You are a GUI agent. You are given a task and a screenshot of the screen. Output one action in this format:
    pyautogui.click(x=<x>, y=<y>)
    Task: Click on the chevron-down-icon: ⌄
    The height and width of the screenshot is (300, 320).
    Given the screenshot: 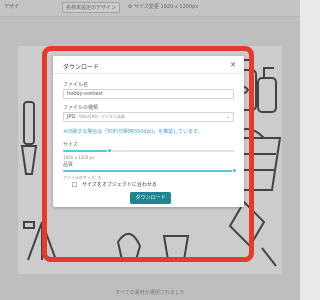 What is the action you would take?
    pyautogui.click(x=227, y=117)
    